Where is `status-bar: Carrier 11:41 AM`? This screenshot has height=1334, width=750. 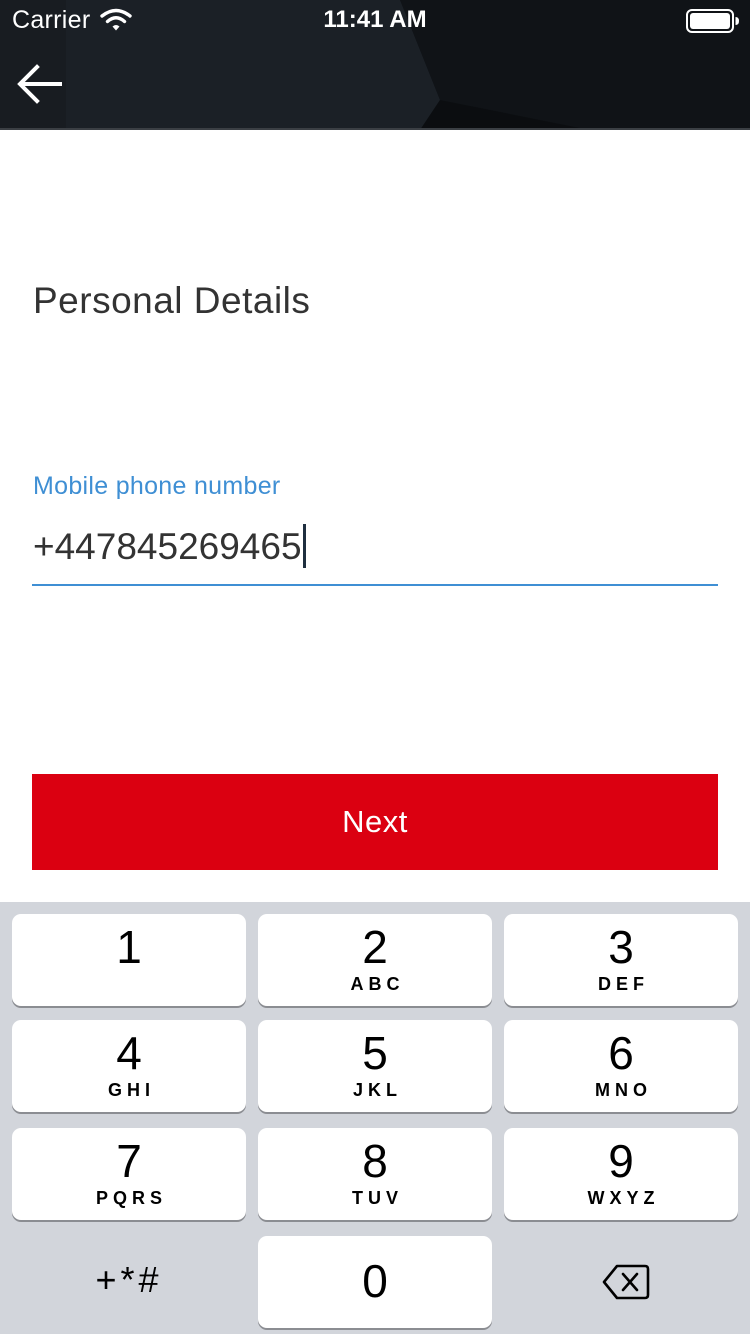 status-bar: Carrier 11:41 AM is located at coordinates (375, 20).